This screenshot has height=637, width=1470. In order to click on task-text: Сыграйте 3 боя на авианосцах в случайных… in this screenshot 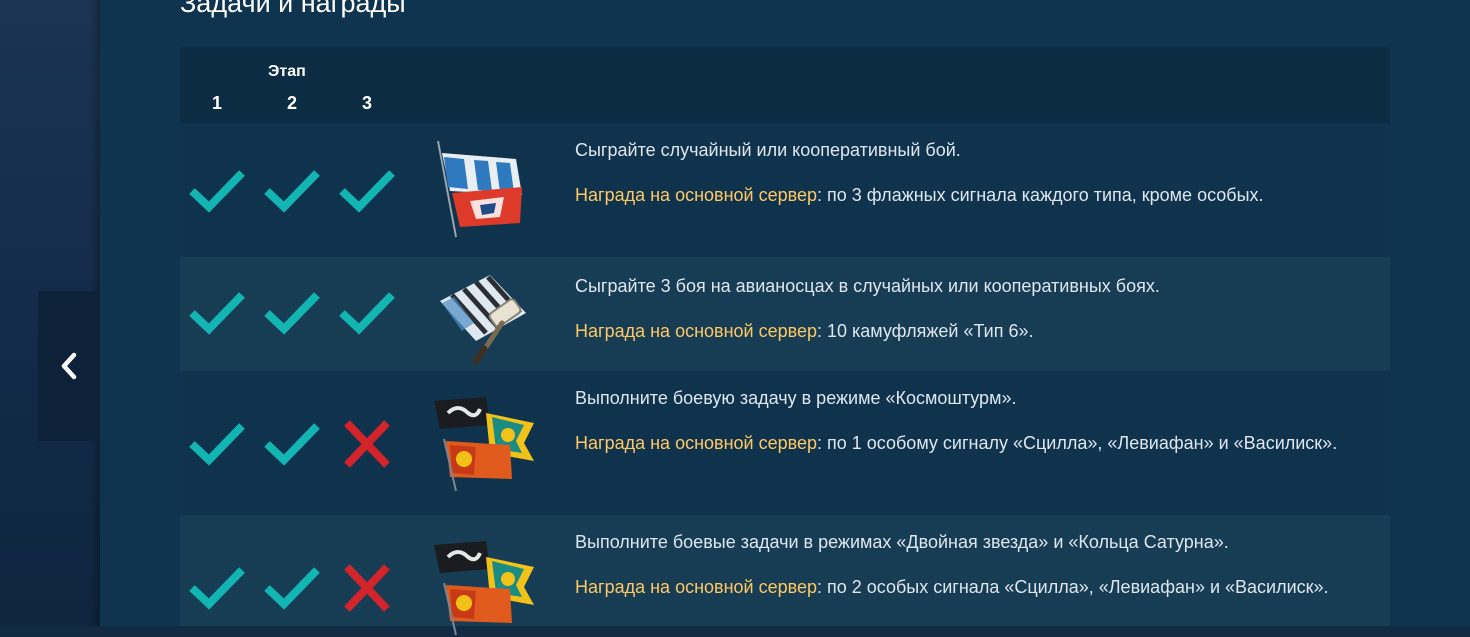, I will do `click(867, 286)`.